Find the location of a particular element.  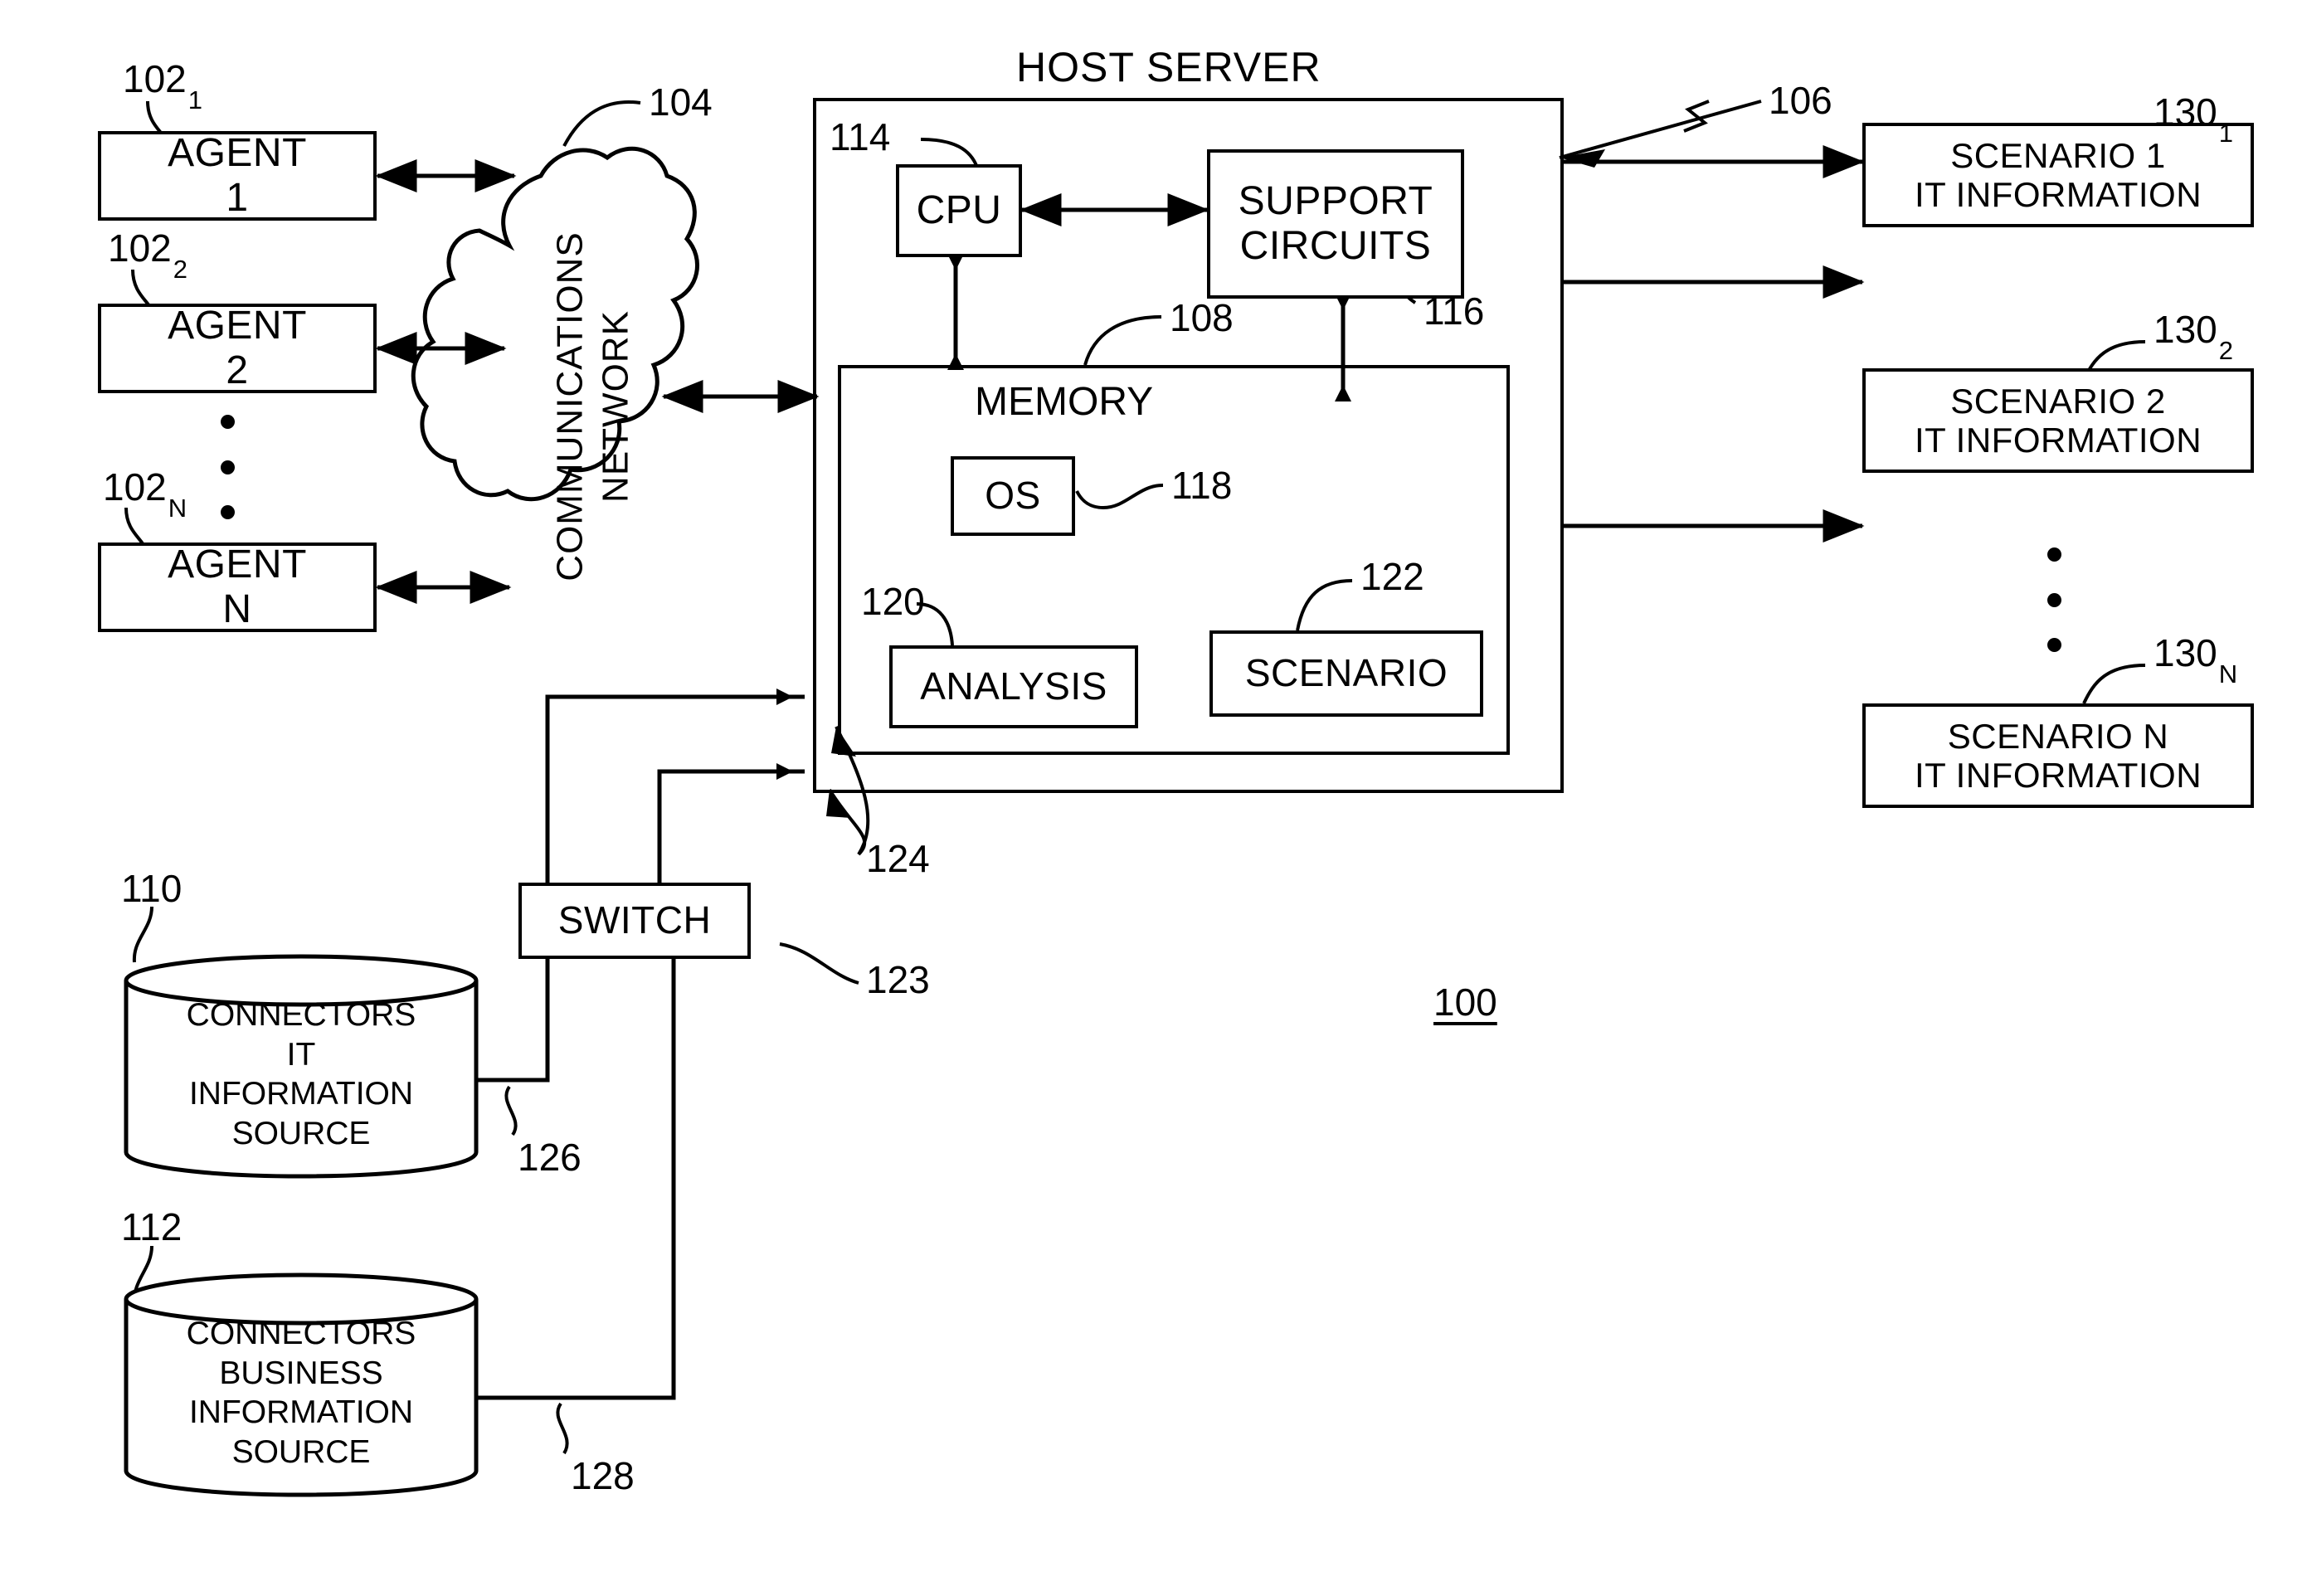

cpu-box: CPU is located at coordinates (959, 210).